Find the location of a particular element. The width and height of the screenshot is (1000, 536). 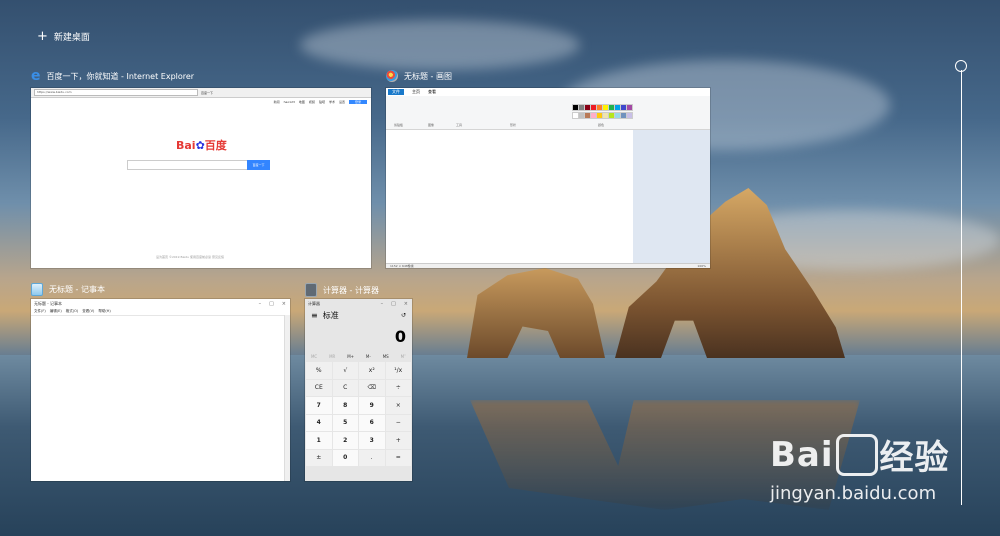

calculator-display: 0 is located at coordinates (400, 336).